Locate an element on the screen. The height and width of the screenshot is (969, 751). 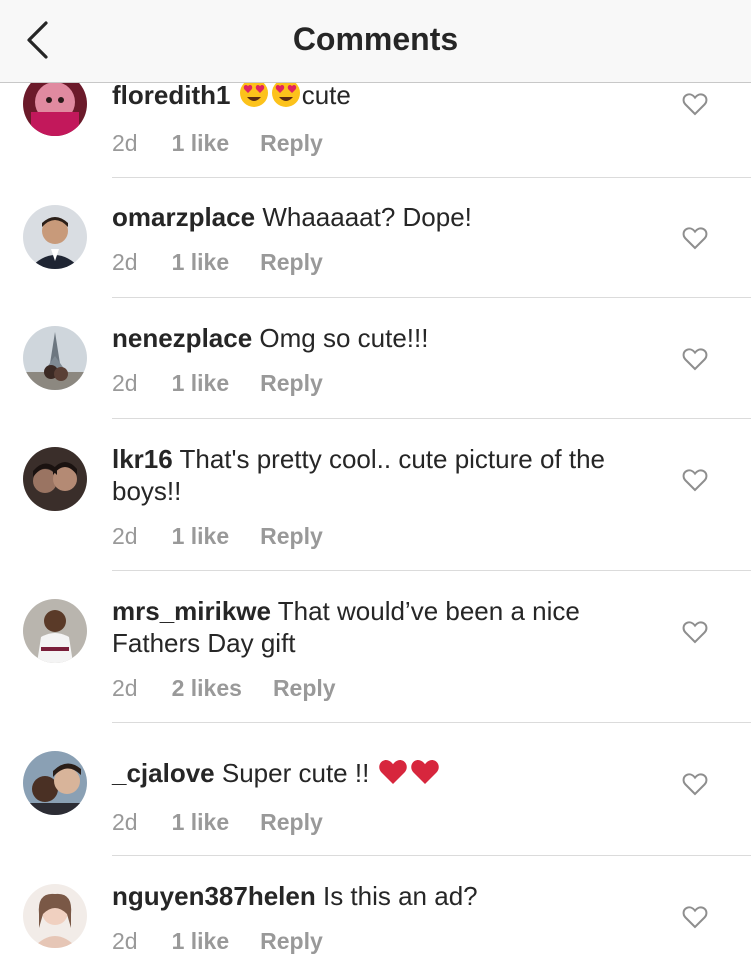
comment-text: nguyen387helen Is this an ad? is located at coordinates (377, 896).